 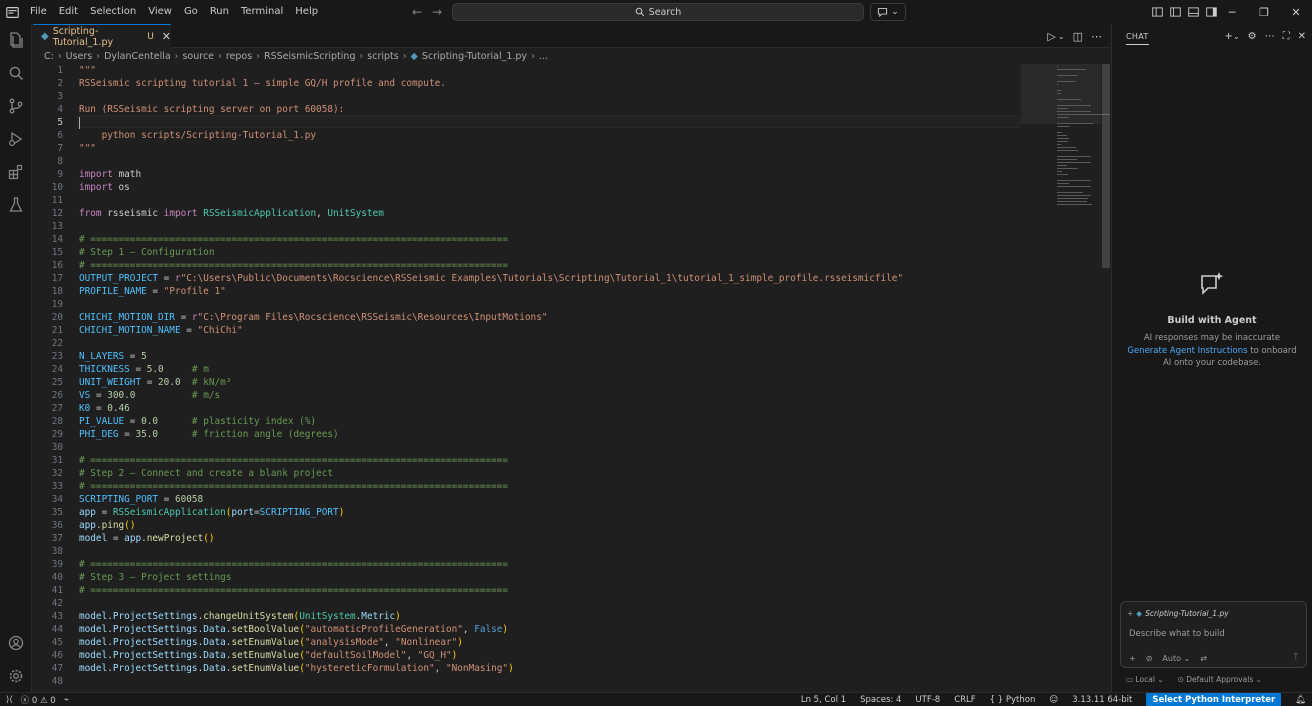 What do you see at coordinates (528, 148) in the screenshot?
I see `code-line: 7 """` at bounding box center [528, 148].